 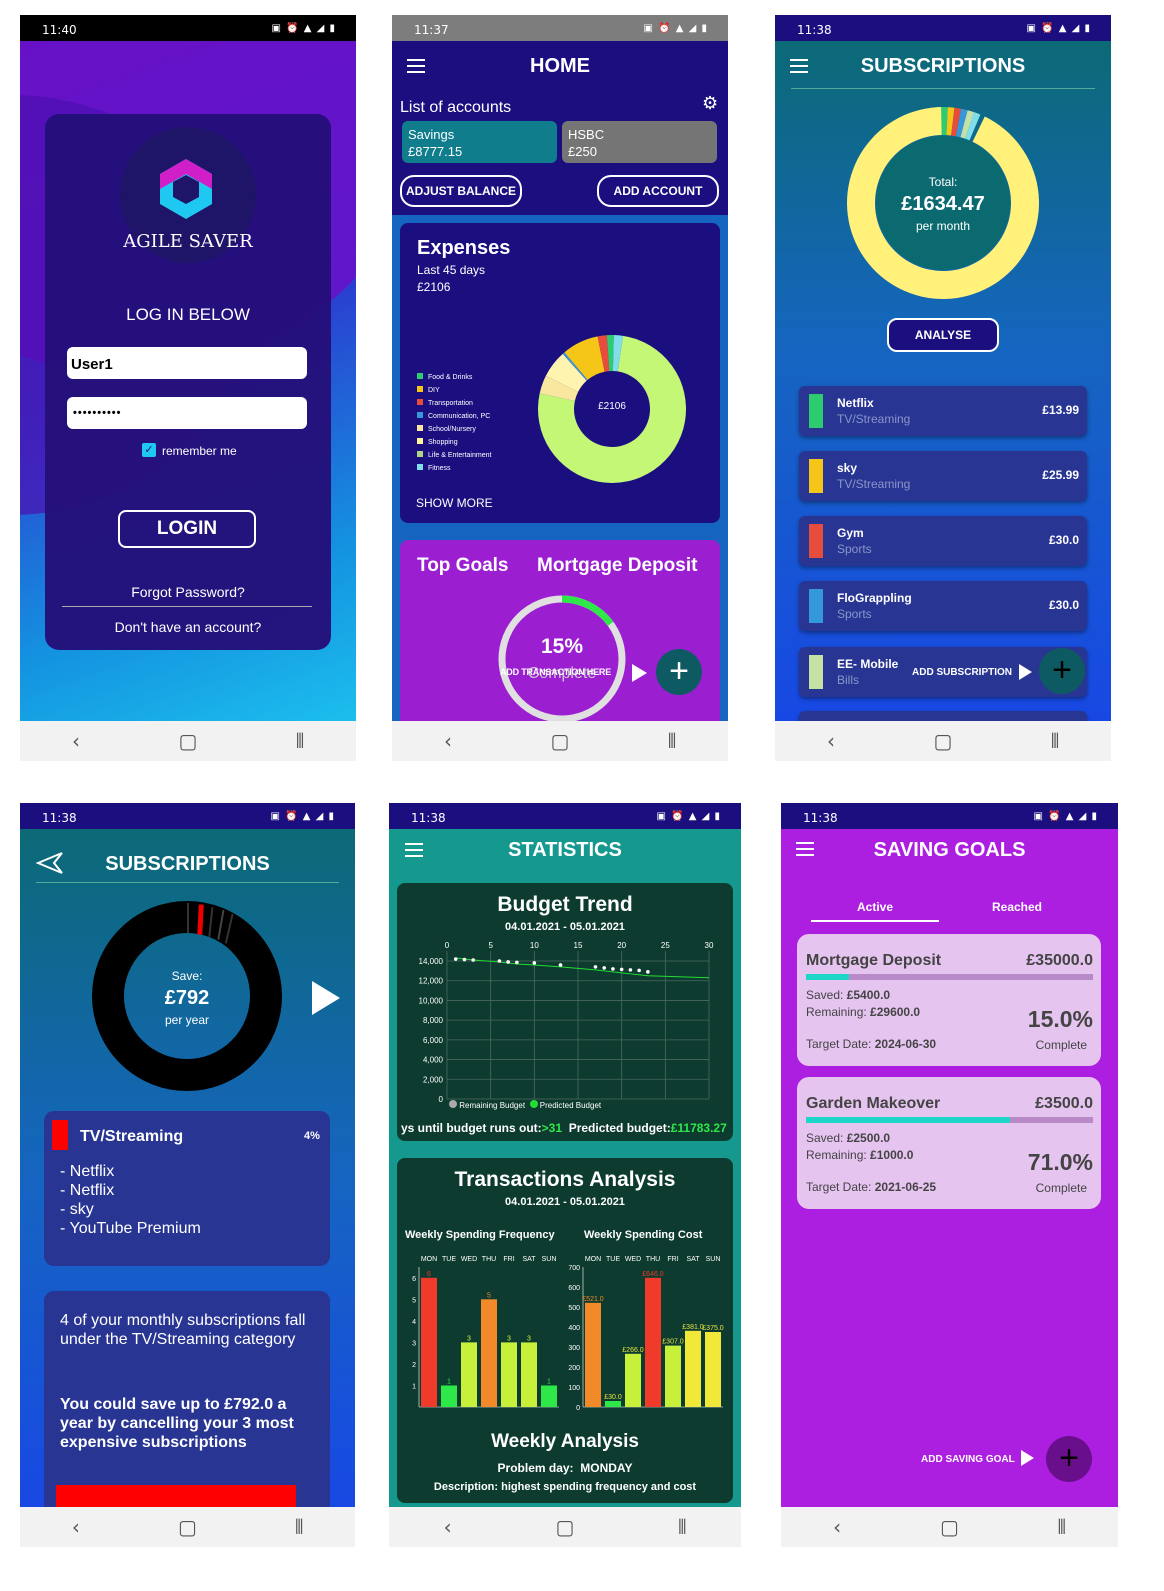 What do you see at coordinates (549, 1381) in the screenshot?
I see `data-label: 1` at bounding box center [549, 1381].